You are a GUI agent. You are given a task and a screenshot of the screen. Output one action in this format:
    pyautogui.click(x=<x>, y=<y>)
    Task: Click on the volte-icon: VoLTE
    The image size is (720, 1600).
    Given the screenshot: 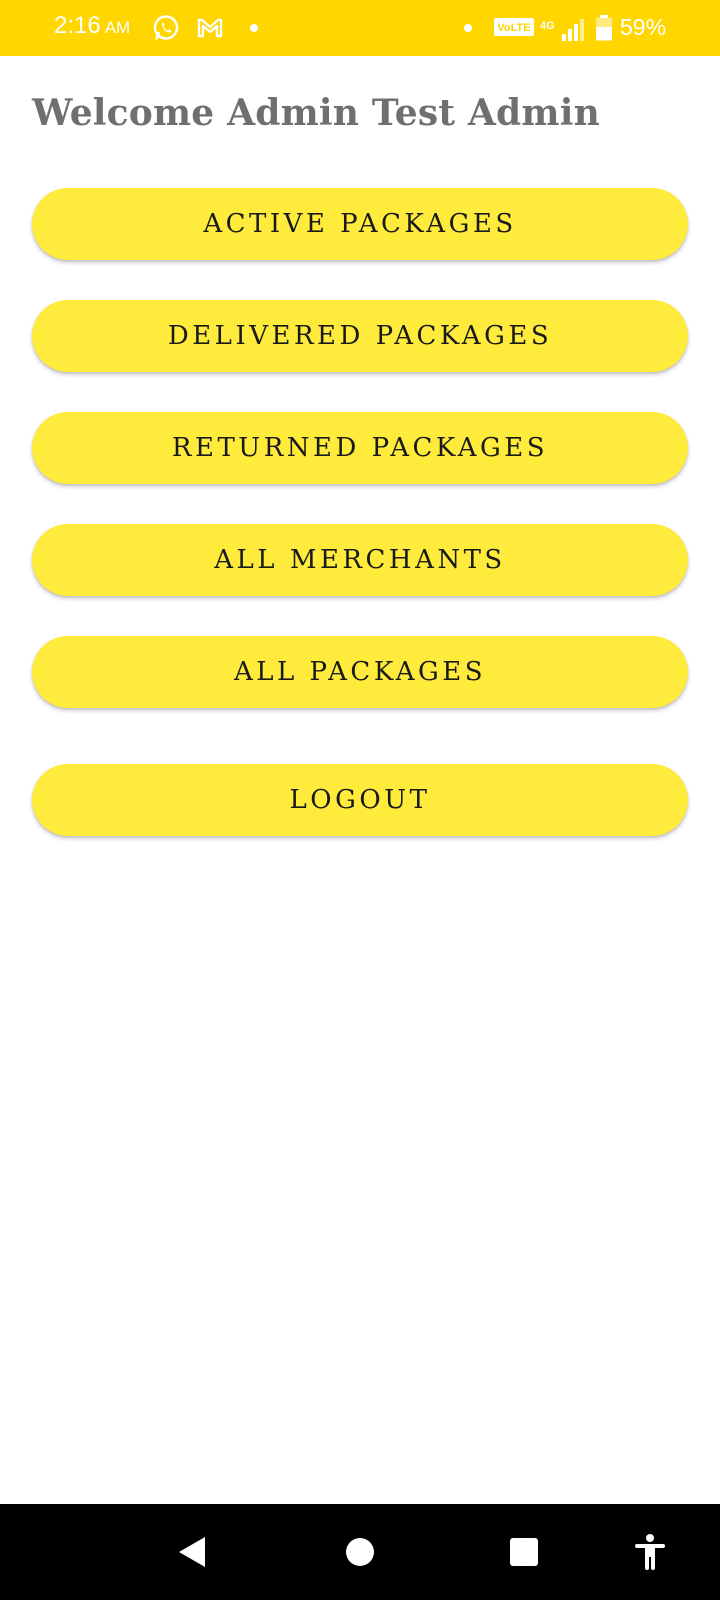 What is the action you would take?
    pyautogui.click(x=514, y=27)
    